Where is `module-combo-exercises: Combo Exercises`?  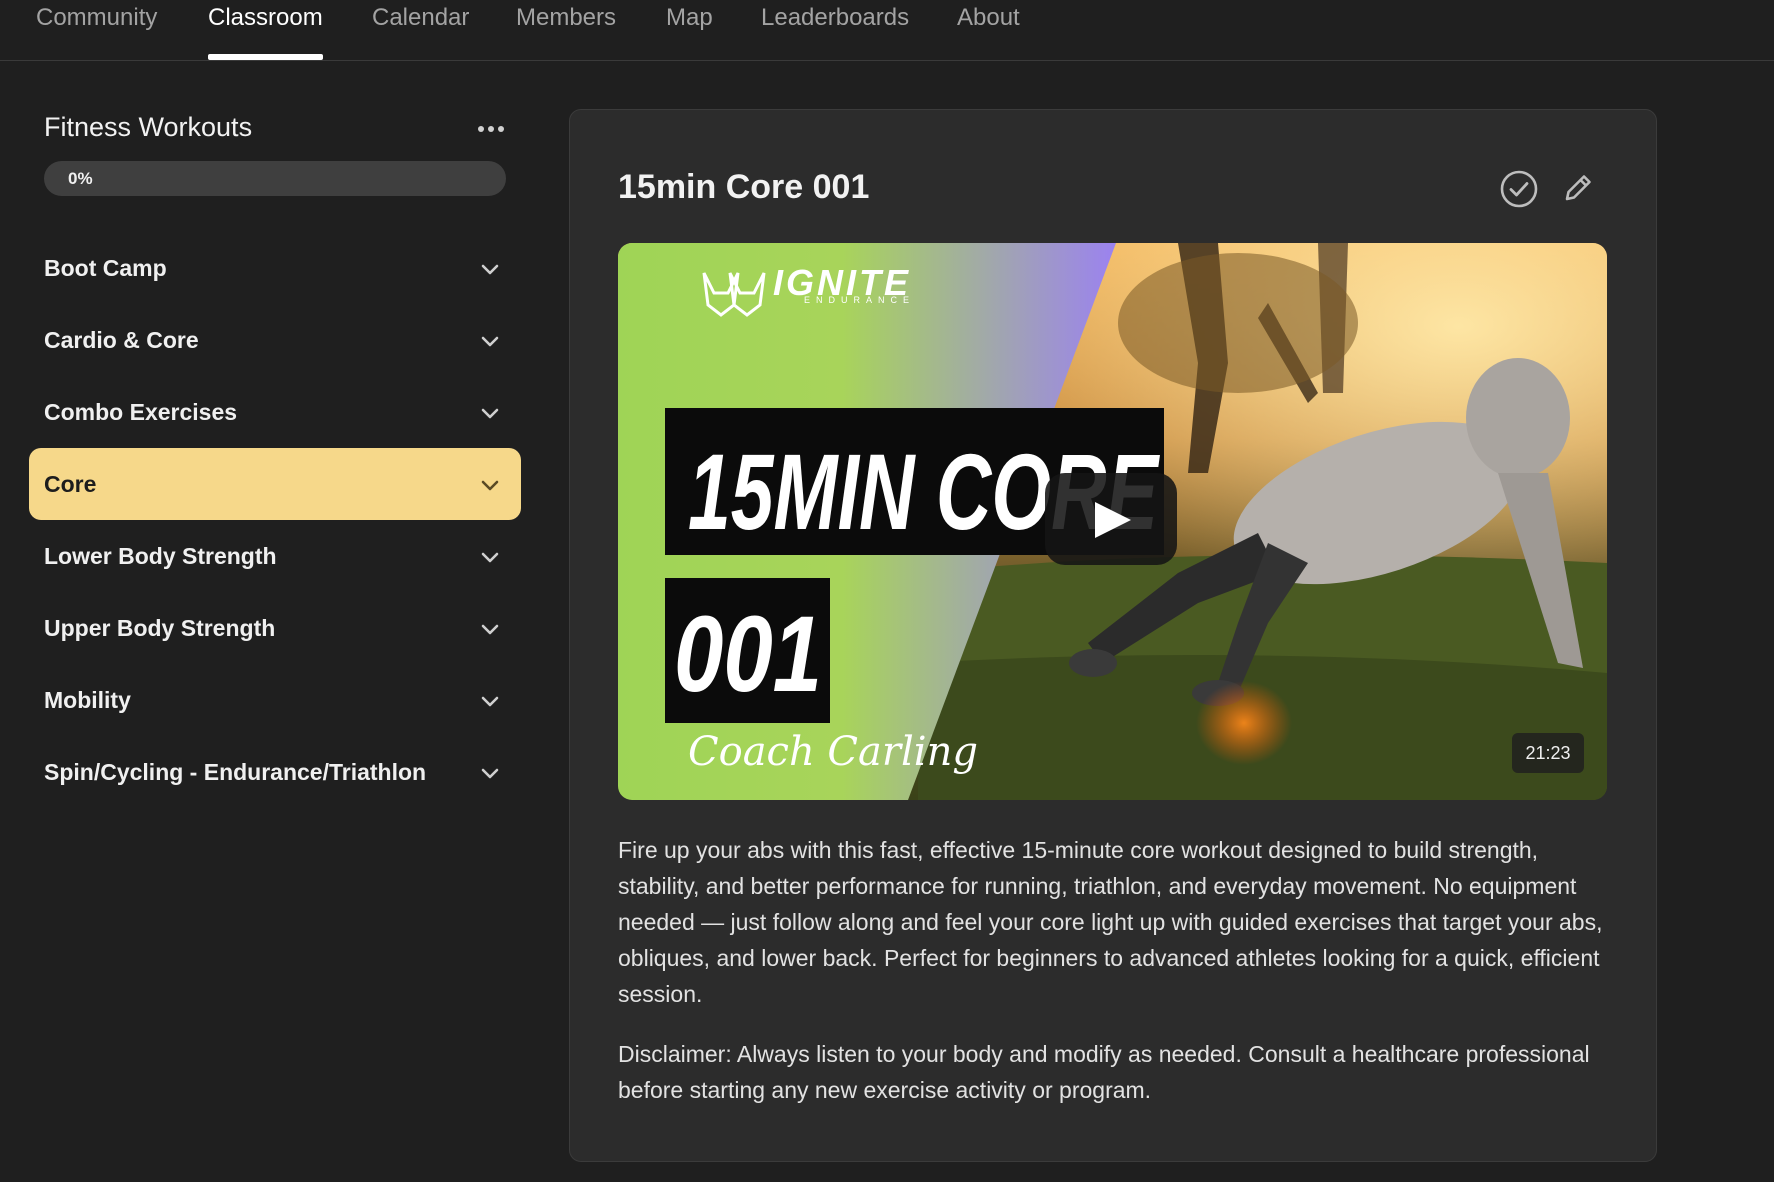 module-combo-exercises: Combo Exercises is located at coordinates (275, 412).